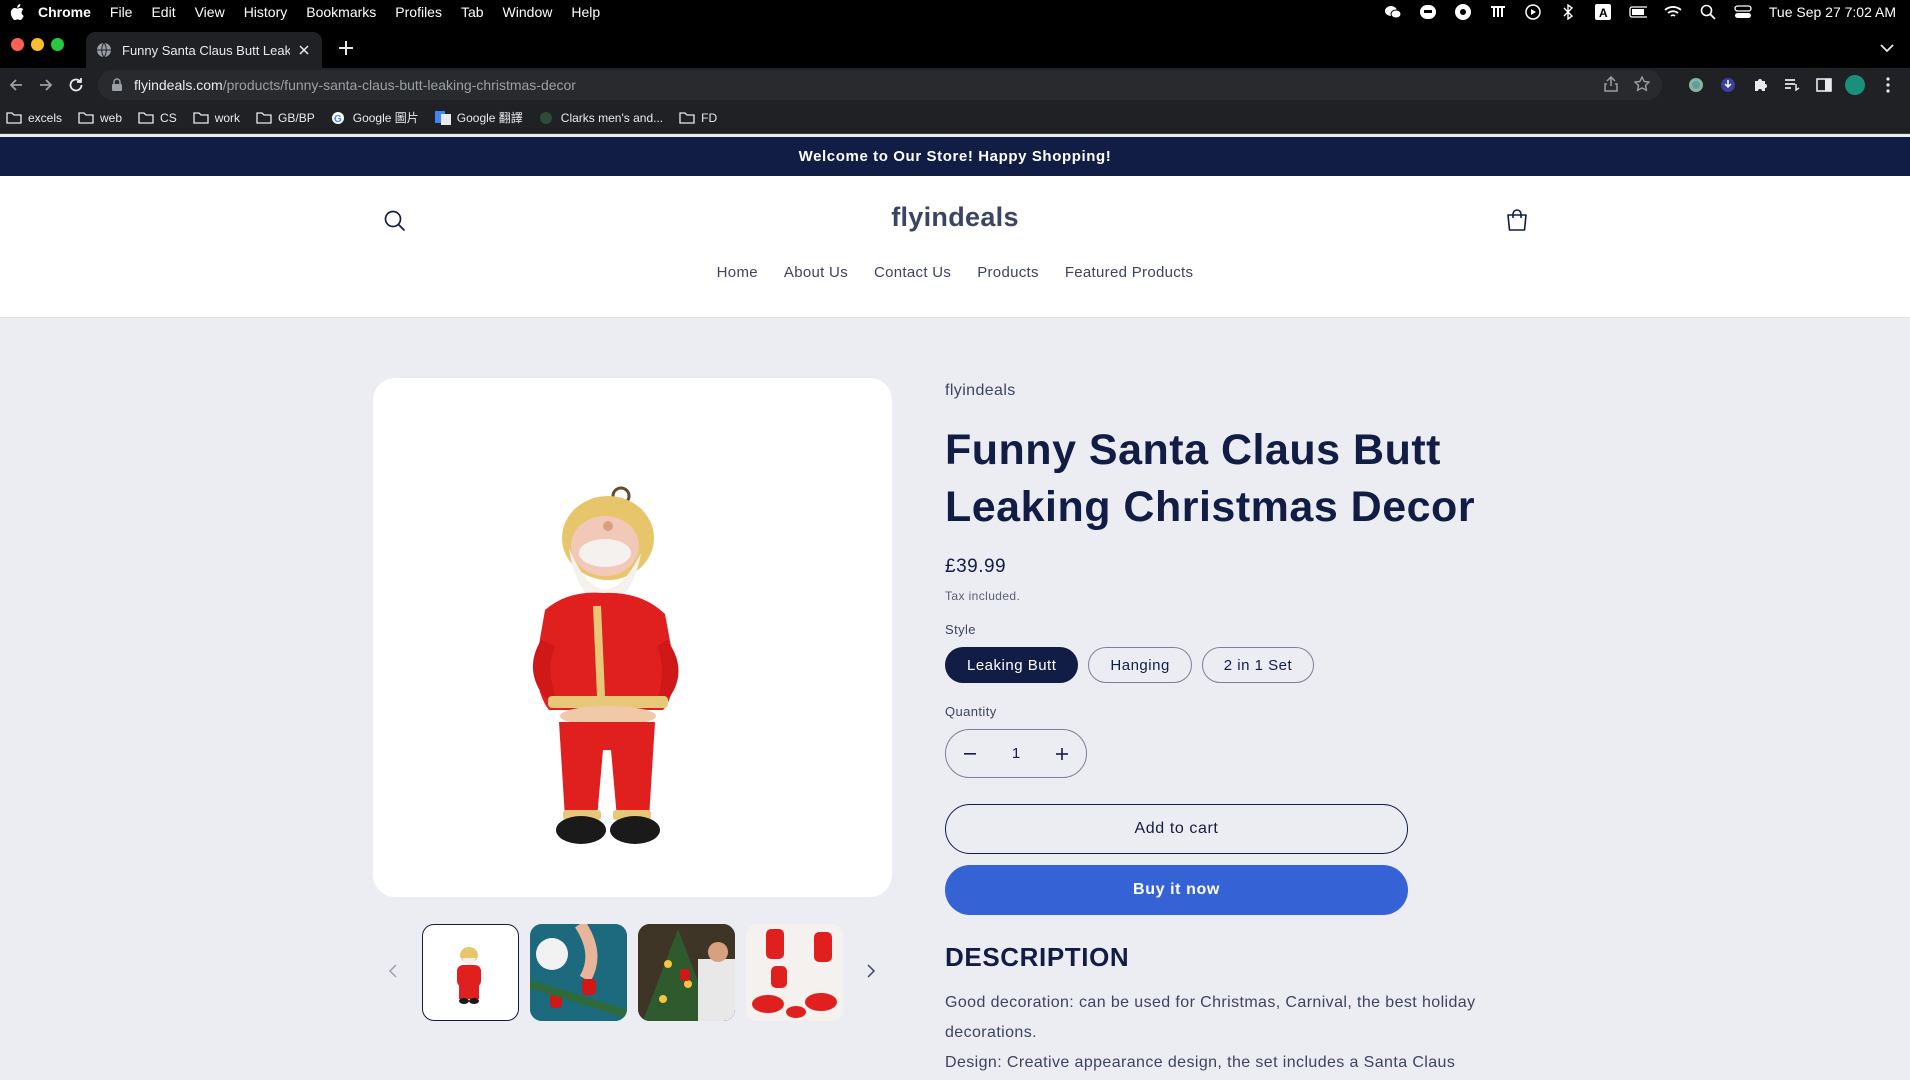 The image size is (1910, 1080). I want to click on timer-icon, so click(1463, 12).